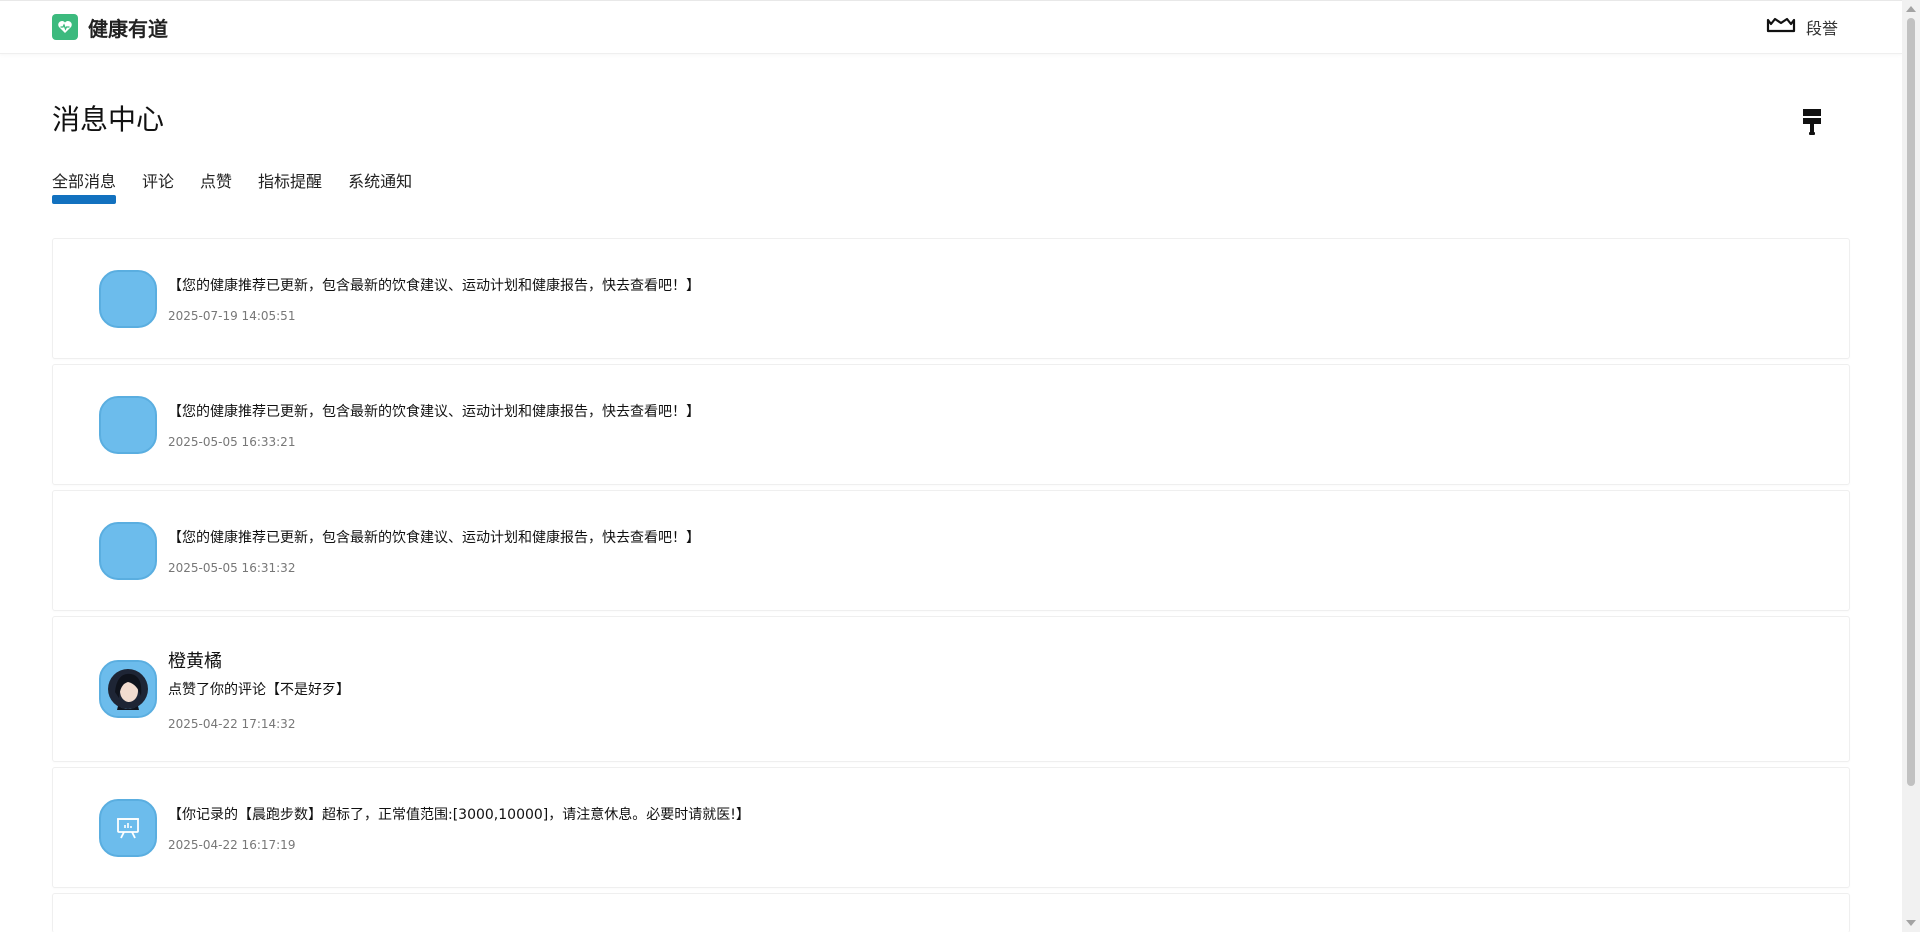  Describe the element at coordinates (951, 27) in the screenshot. I see `top-header: 健康有道 段誉` at that location.